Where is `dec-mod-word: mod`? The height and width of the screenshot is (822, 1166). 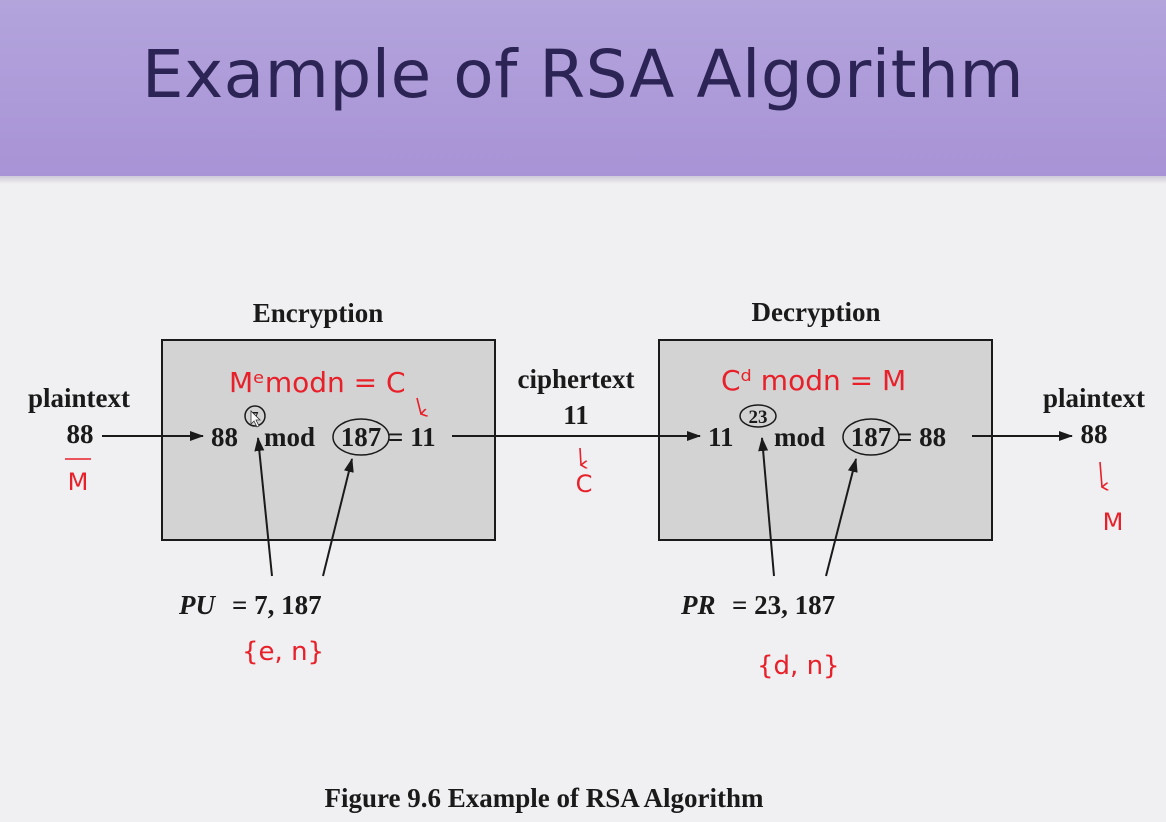
dec-mod-word: mod is located at coordinates (799, 437).